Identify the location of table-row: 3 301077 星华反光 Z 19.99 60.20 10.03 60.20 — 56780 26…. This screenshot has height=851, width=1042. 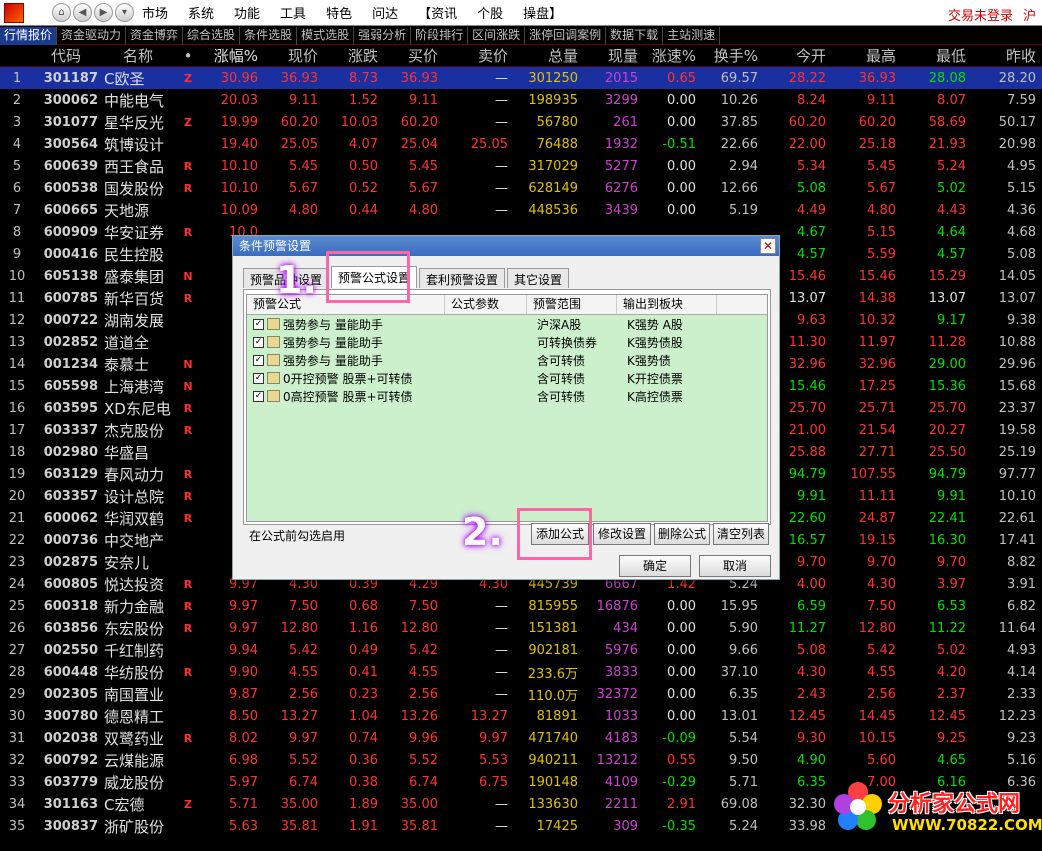
(521, 122).